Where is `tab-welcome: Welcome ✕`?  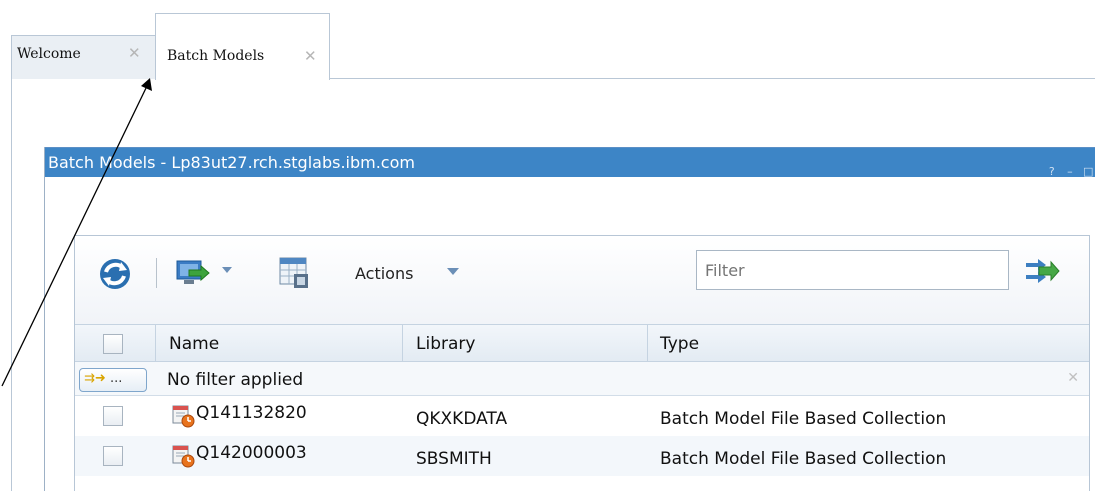
tab-welcome: Welcome ✕ is located at coordinates (83, 57).